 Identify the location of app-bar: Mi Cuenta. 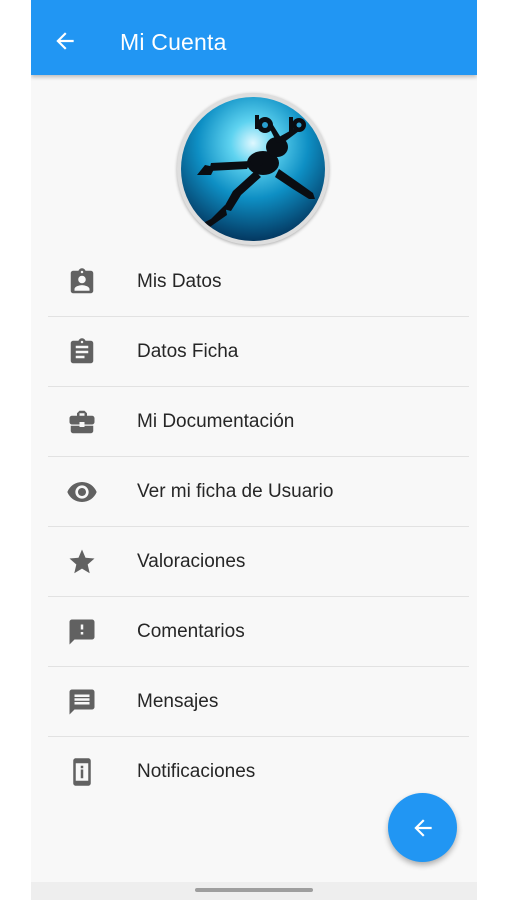
(254, 37).